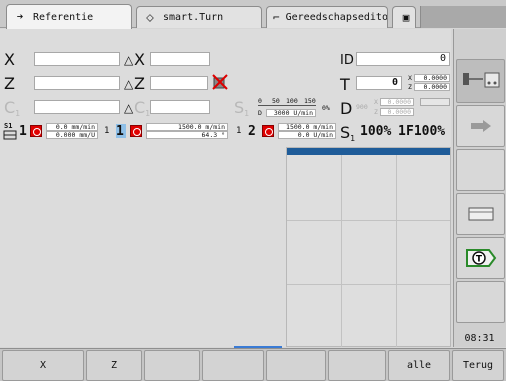 The width and height of the screenshot is (506, 381). I want to click on tool-holder-icon, so click(10, 135).